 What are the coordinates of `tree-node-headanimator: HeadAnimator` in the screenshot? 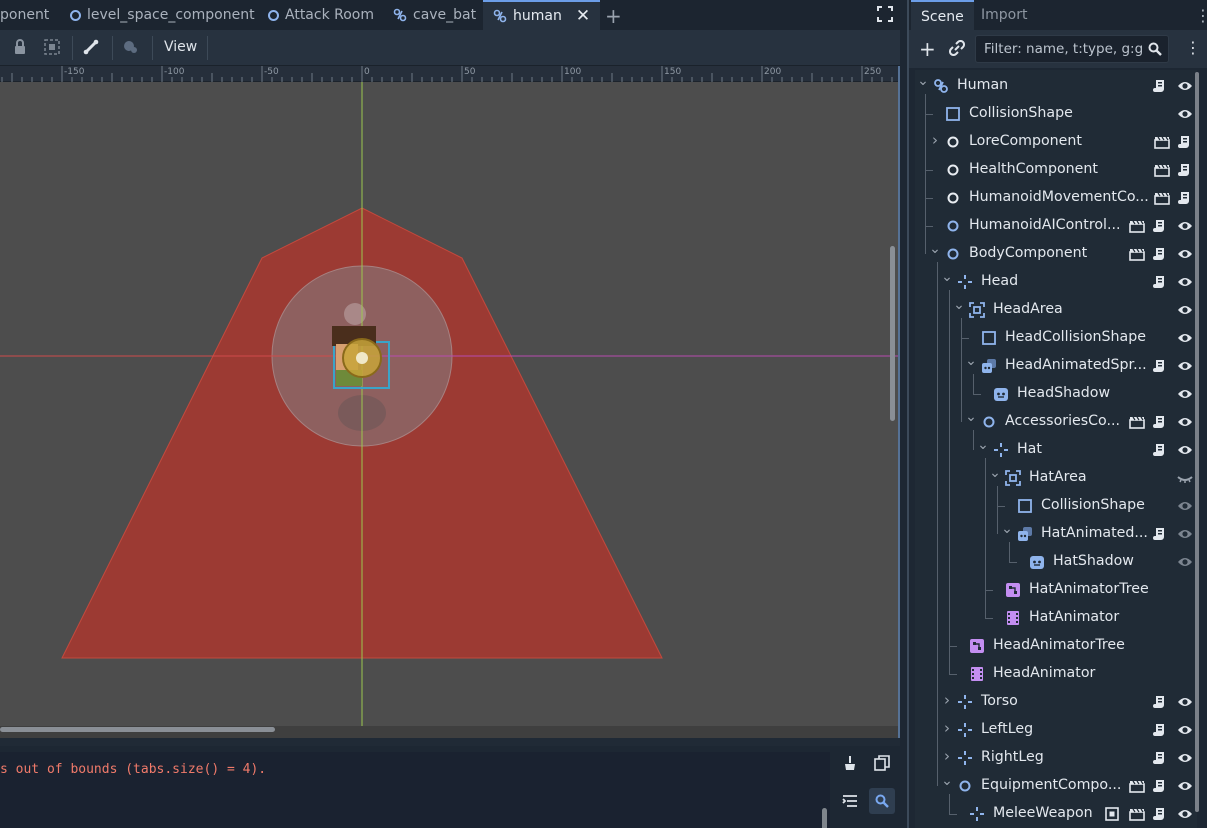 It's located at (1056, 674).